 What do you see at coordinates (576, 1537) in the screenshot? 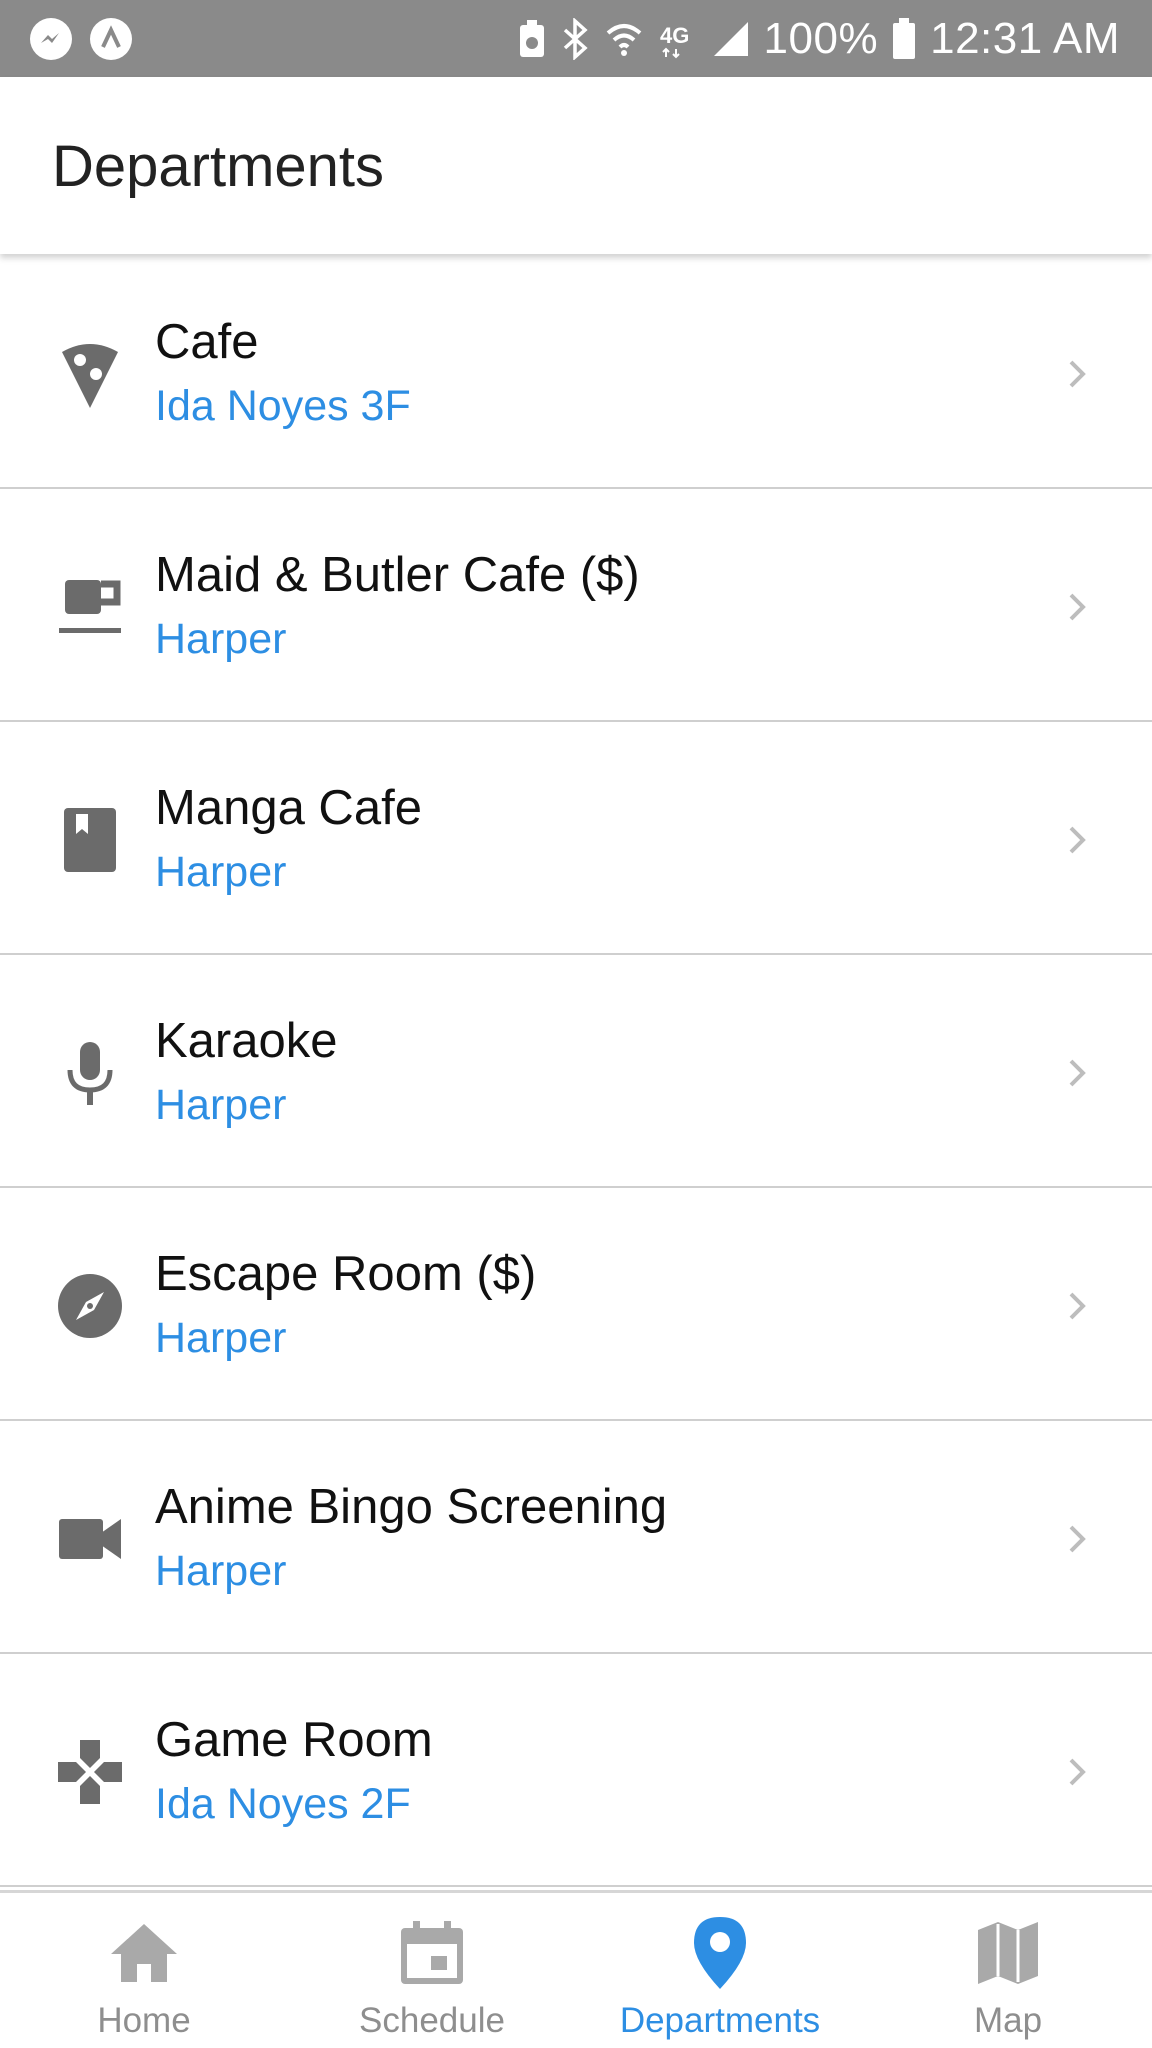
I see `list-item: Anime Bingo Screening Harper` at bounding box center [576, 1537].